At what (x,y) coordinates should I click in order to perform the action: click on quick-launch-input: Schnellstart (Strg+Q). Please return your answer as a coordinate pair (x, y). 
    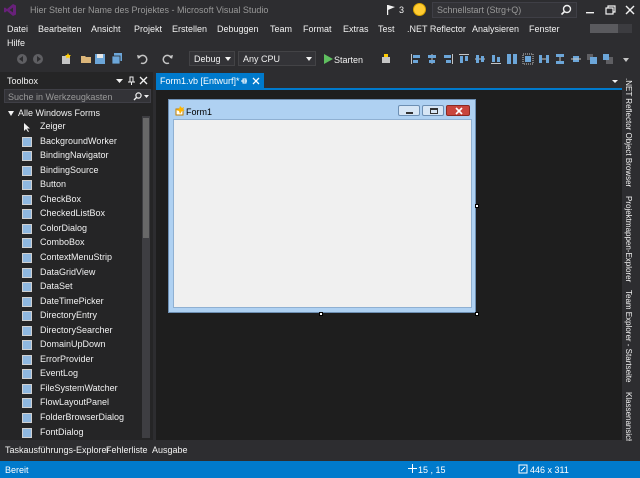
    Looking at the image, I should click on (504, 10).